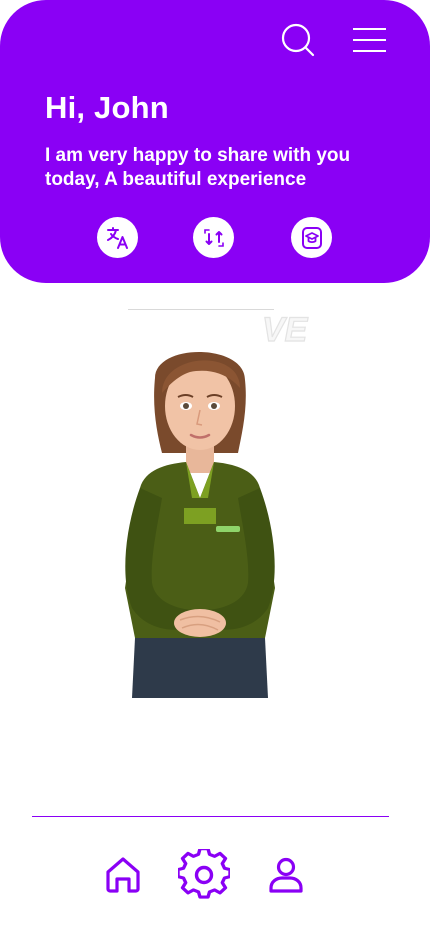 This screenshot has height=932, width=430. What do you see at coordinates (210, 816) in the screenshot?
I see `nav-divider` at bounding box center [210, 816].